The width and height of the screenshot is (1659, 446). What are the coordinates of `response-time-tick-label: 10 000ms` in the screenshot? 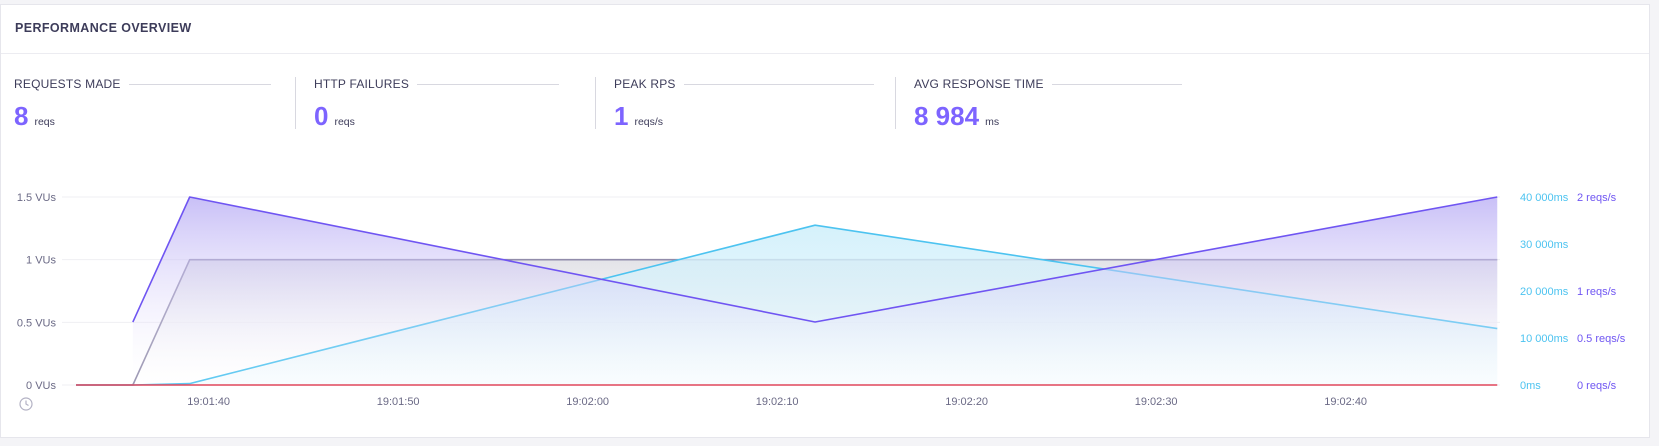 It's located at (1544, 339).